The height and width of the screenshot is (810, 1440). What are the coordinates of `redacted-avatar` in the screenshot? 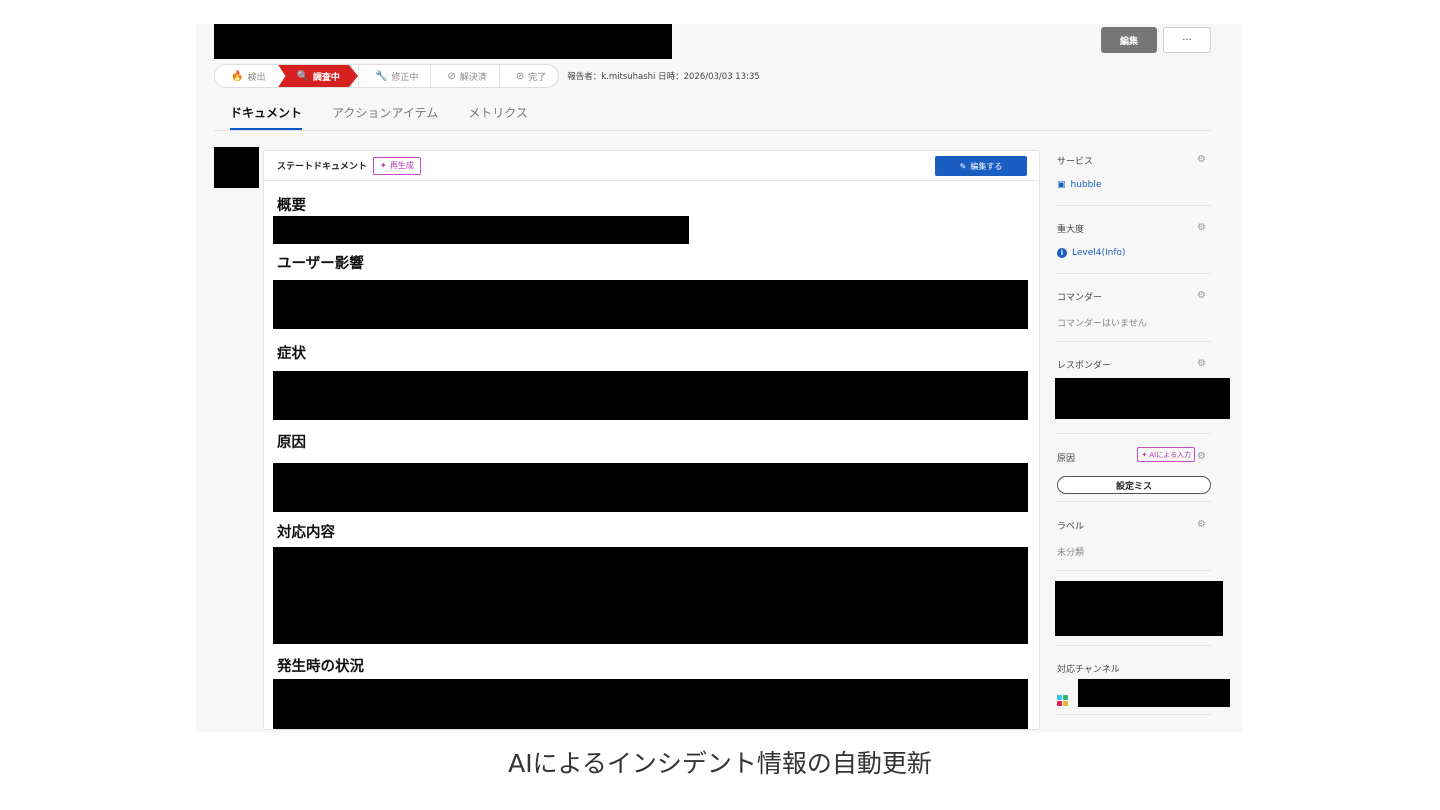 It's located at (236, 167).